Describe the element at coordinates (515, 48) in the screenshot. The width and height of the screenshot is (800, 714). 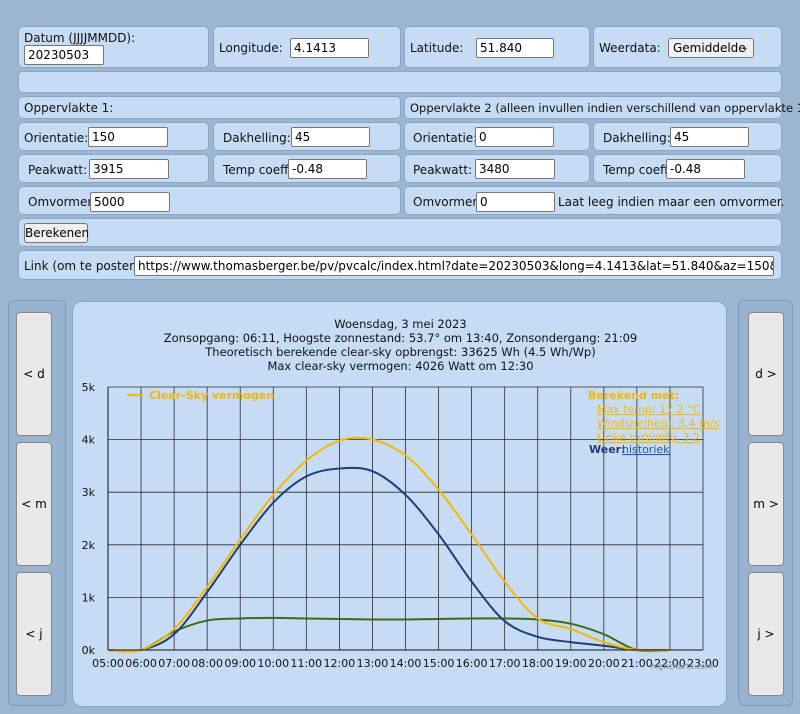
I see `latitude-input: 51.840` at that location.